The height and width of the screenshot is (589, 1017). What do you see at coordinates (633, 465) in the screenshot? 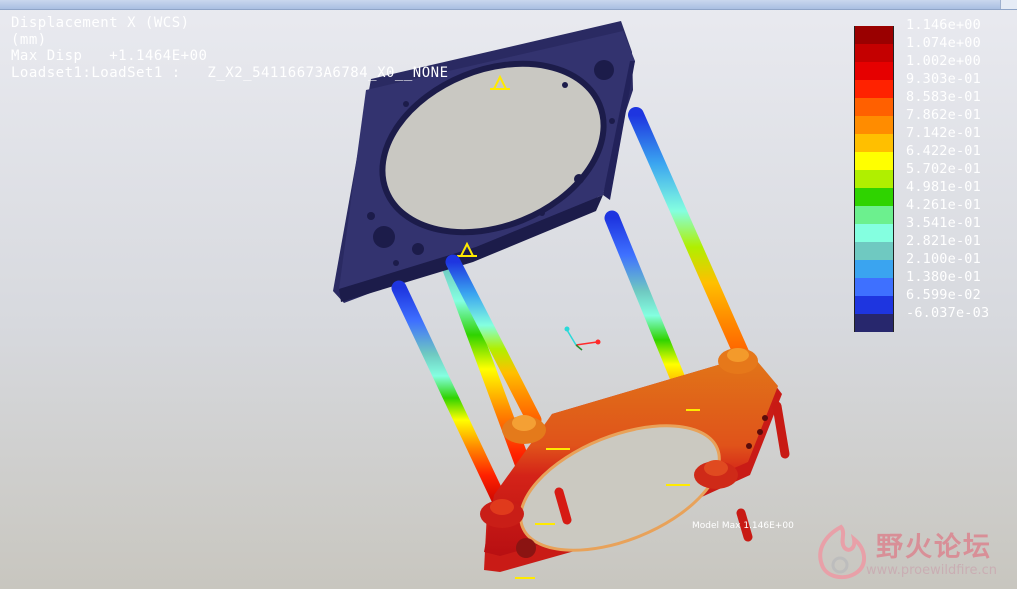
I see `base-plate` at bounding box center [633, 465].